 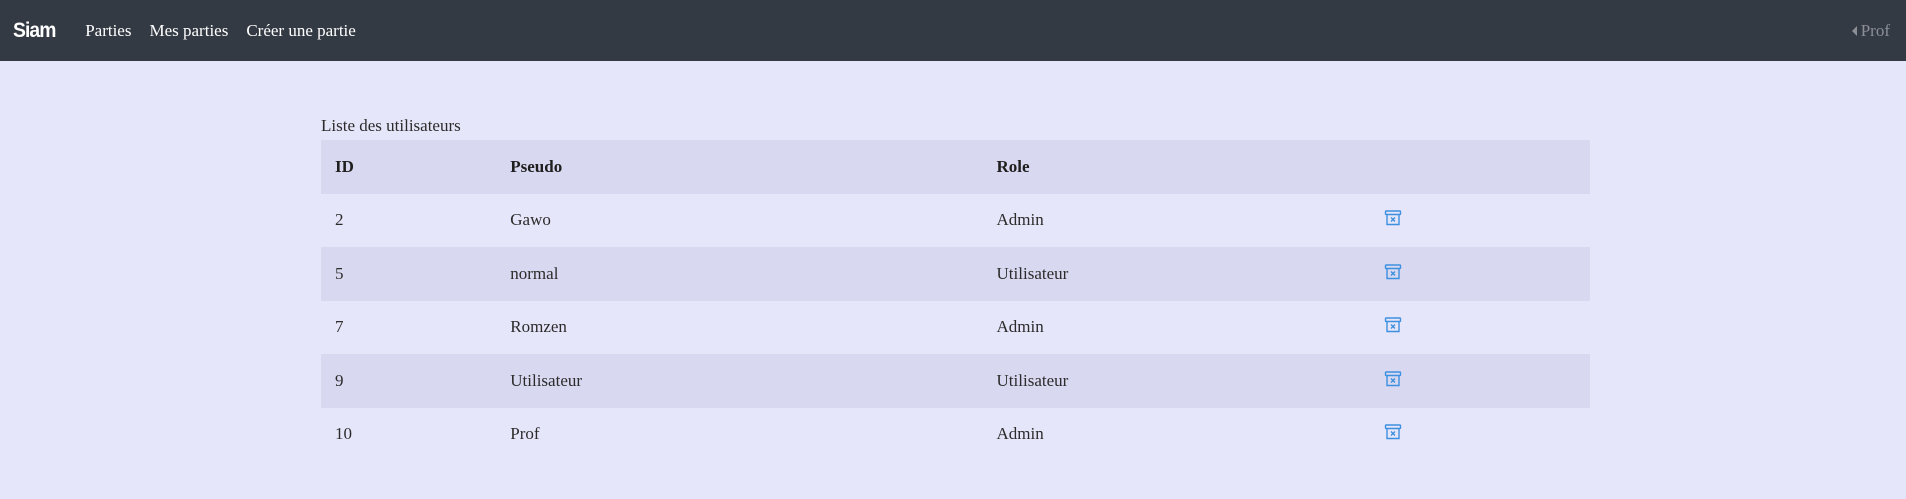 I want to click on nav-link-parties: Parties, so click(x=108, y=31).